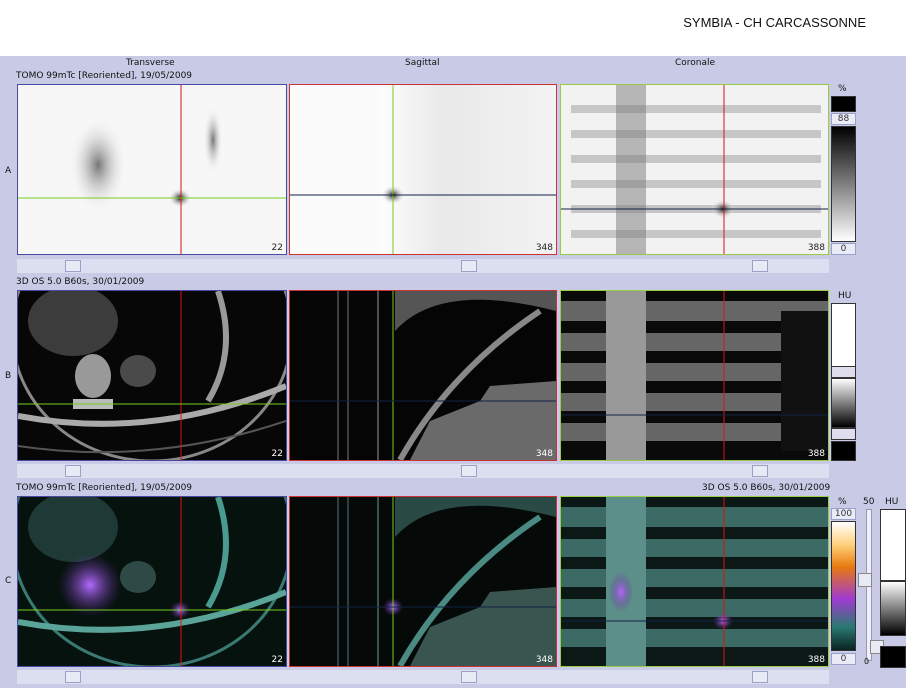 The image size is (906, 688). I want to click on fusion-ct-colorbar-black, so click(893, 657).